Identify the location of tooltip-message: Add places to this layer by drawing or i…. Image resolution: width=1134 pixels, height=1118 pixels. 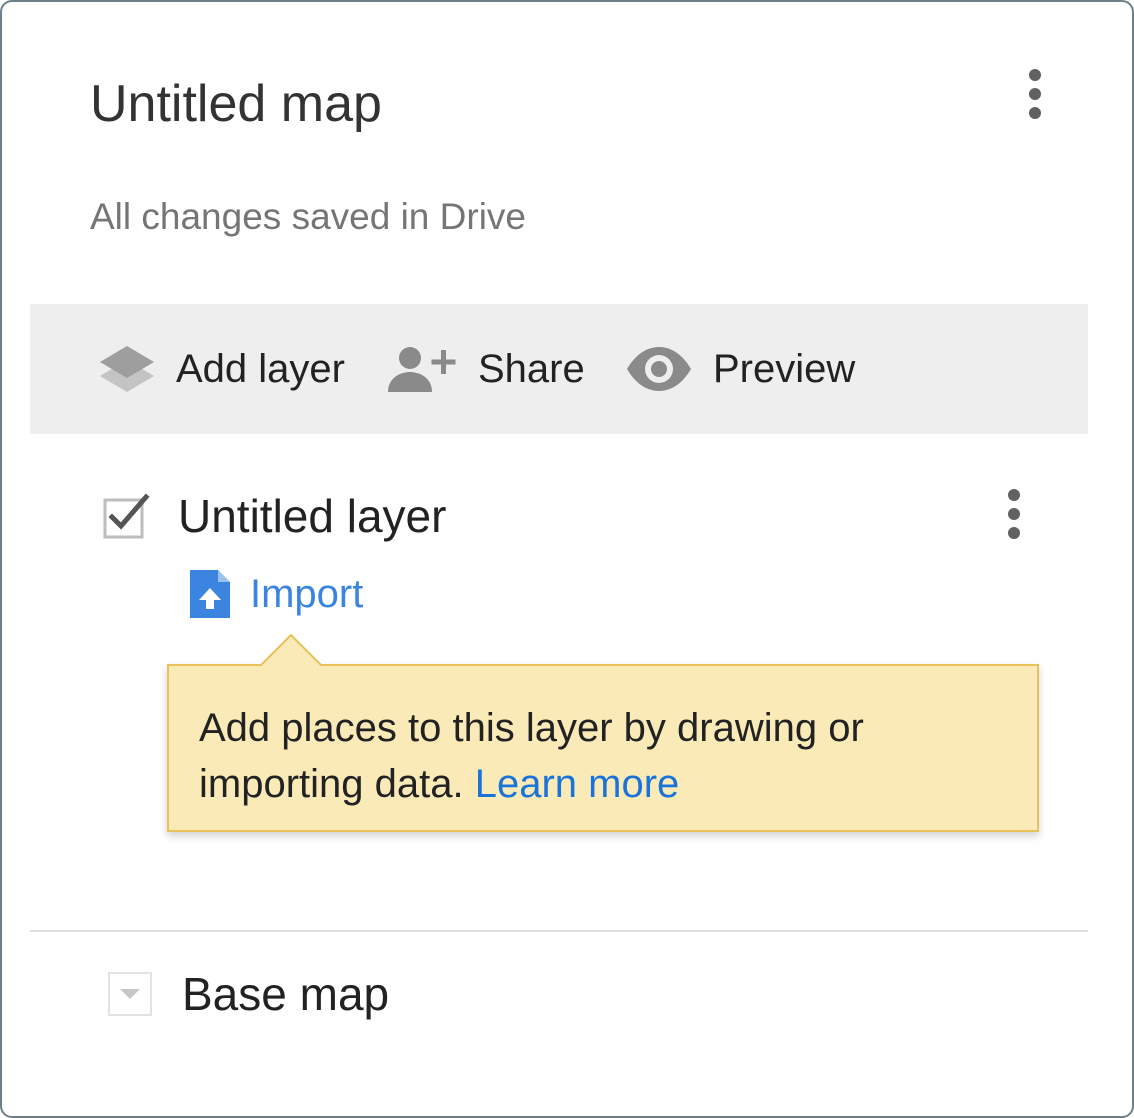
(609, 756).